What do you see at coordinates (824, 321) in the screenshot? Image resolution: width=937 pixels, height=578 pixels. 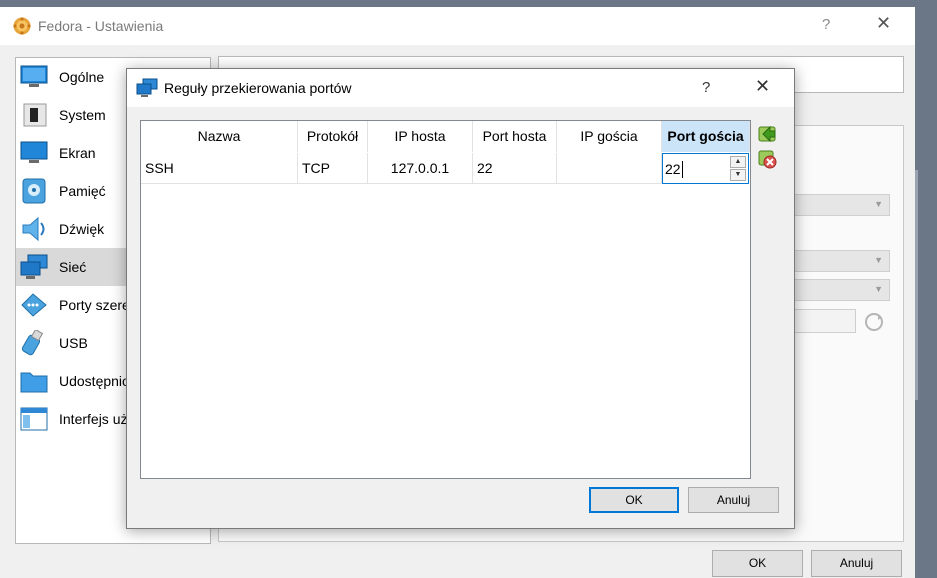 I see `mac-address-field` at bounding box center [824, 321].